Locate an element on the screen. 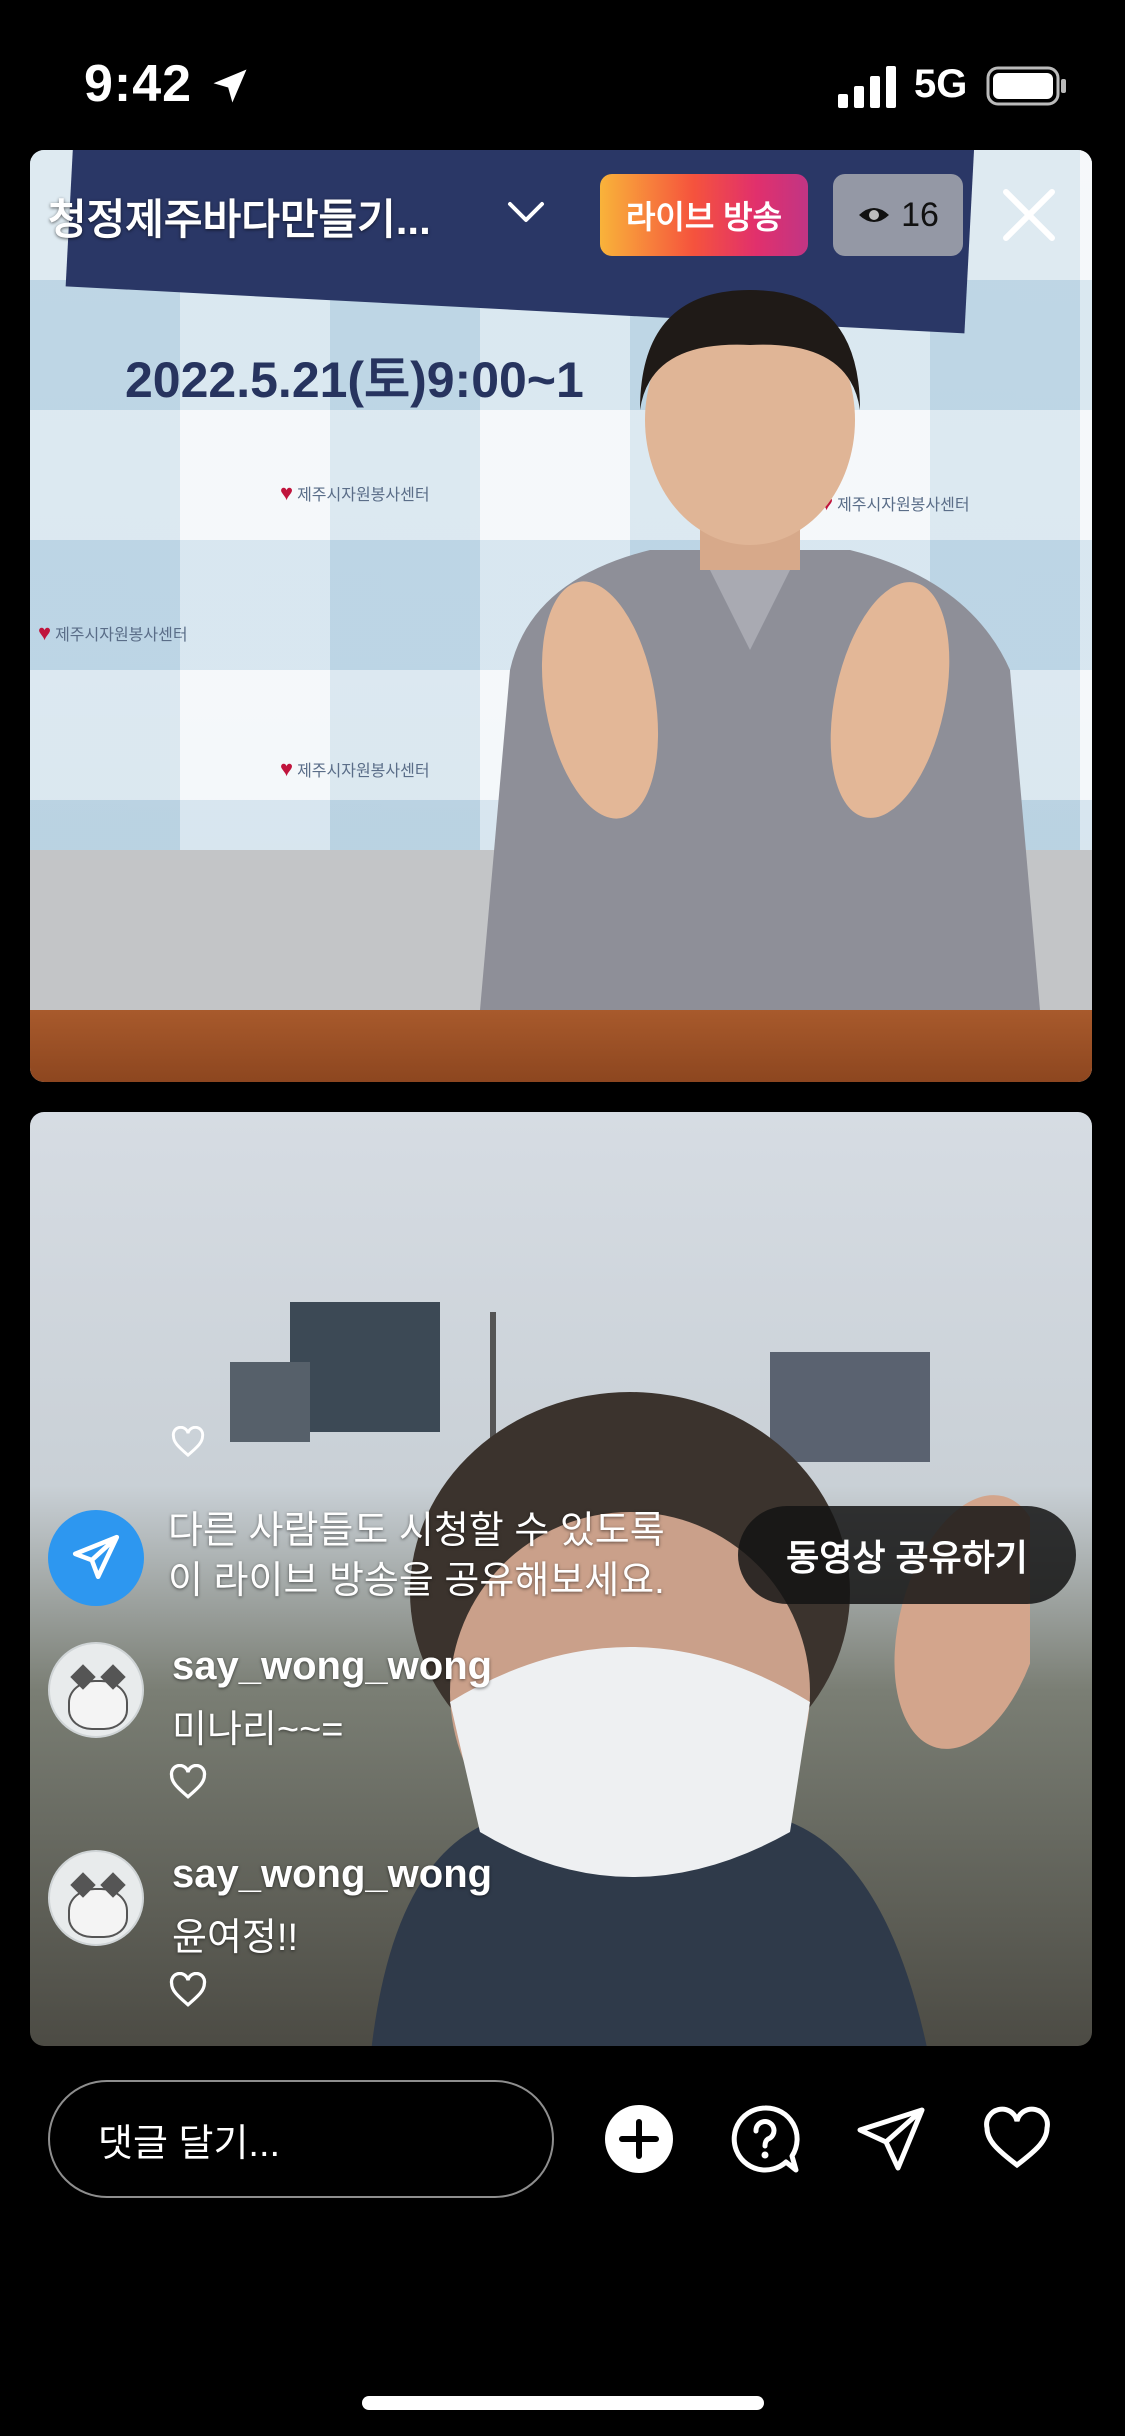  share-prompt-text: 다른 사람들도 시청할 수 있도록 이 라이브 방송을 공유해보세요. is located at coordinates (416, 1556).